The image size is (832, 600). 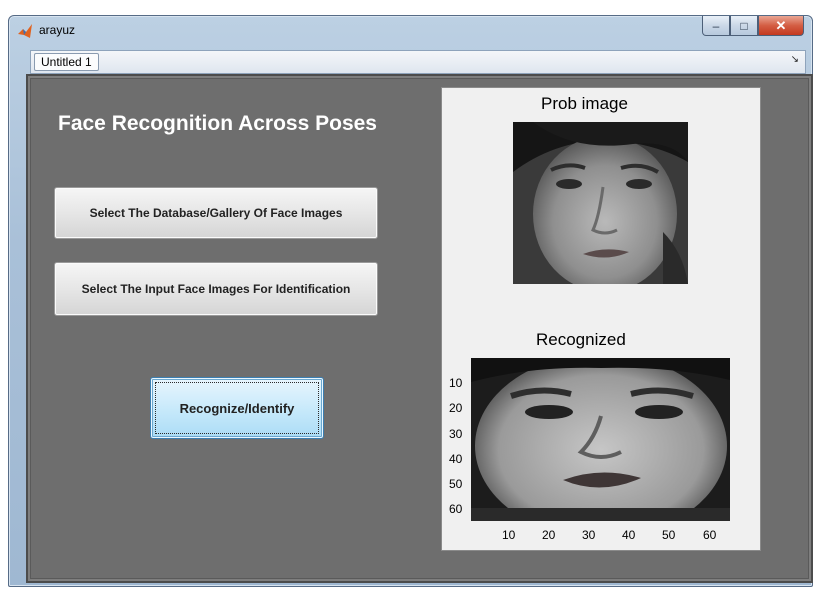 I want to click on maximize-button: □, so click(x=744, y=26).